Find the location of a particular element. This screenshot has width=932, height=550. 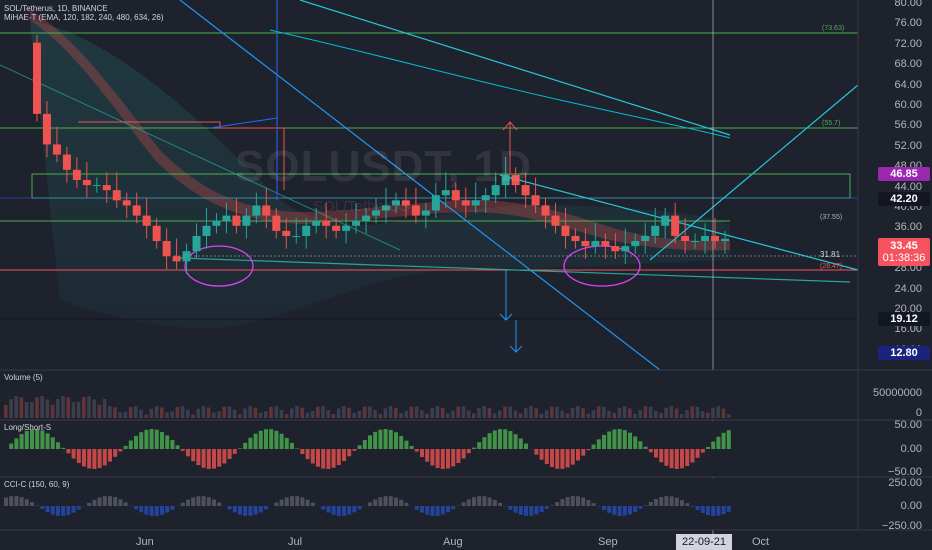

level-label-37: (37.55) is located at coordinates (831, 217).